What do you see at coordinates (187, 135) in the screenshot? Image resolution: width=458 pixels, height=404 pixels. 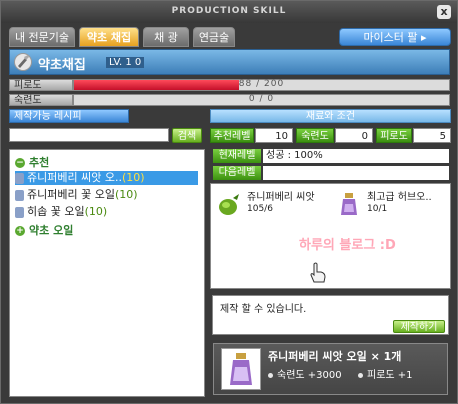 I see `search-button: 검색` at bounding box center [187, 135].